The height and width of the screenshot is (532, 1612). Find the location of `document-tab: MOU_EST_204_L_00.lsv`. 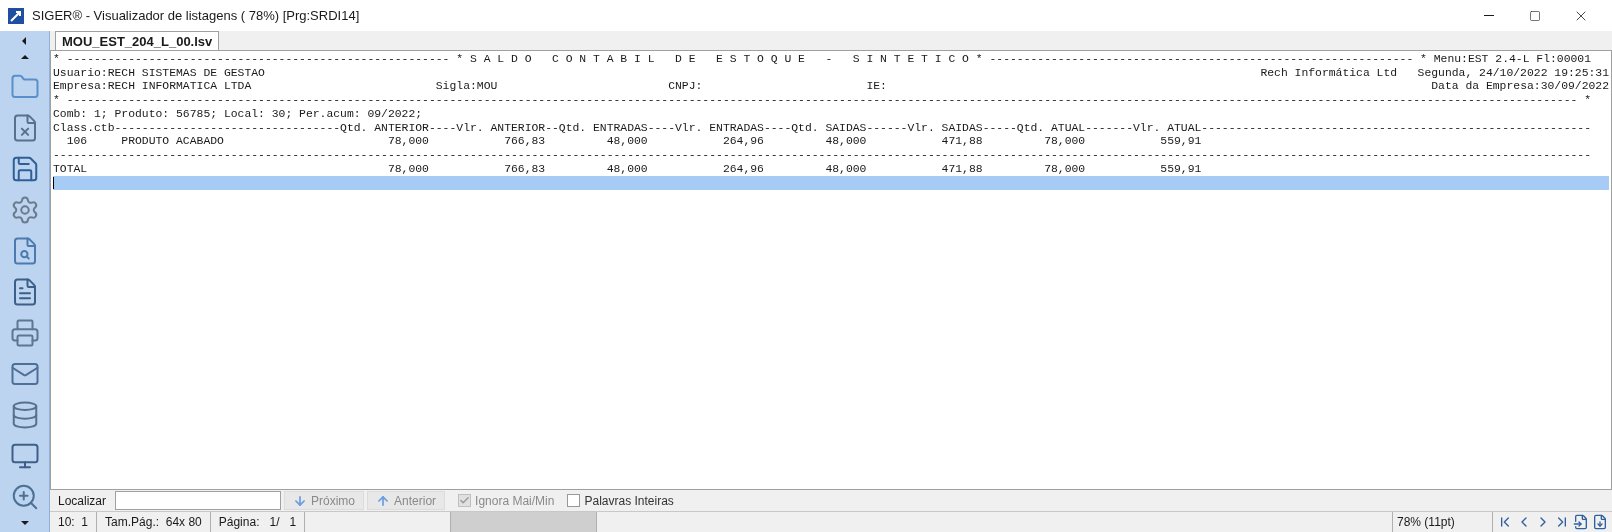

document-tab: MOU_EST_204_L_00.lsv is located at coordinates (137, 40).